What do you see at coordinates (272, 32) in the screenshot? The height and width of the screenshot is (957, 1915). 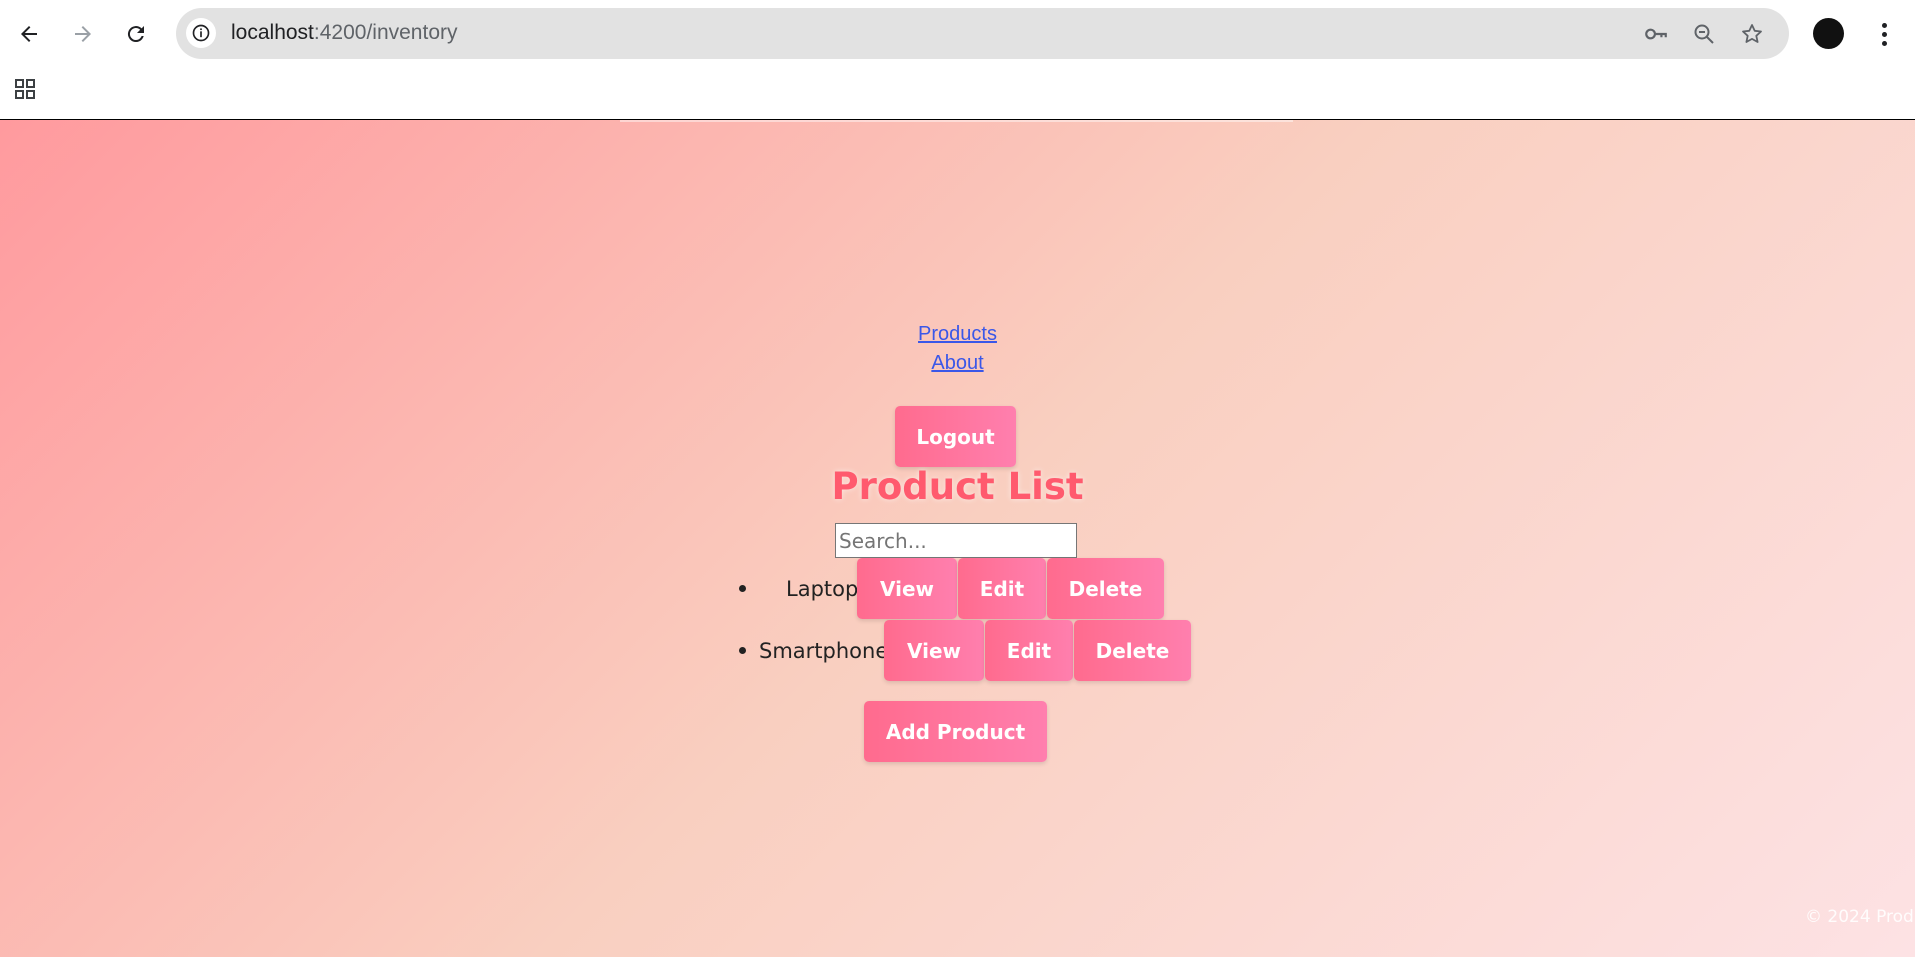 I see `url-host: localhost` at bounding box center [272, 32].